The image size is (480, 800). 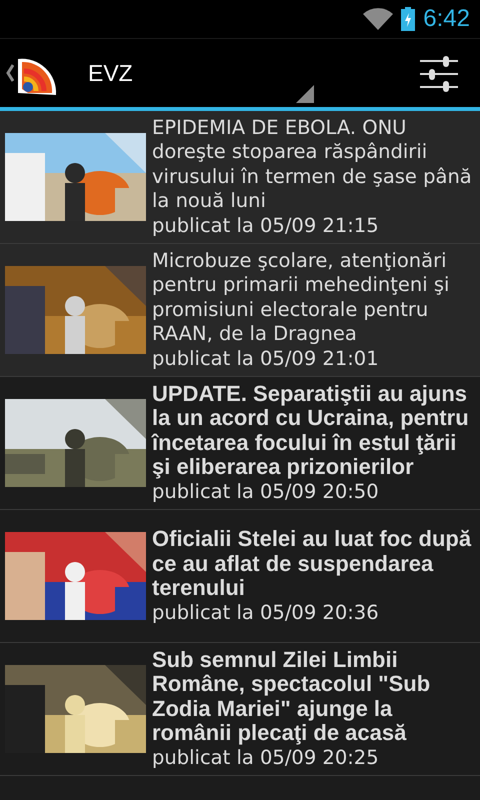 I want to click on article-title: Oficialii Stelei au luat foc după ce au aflat de suspendarea terenului, so click(x=313, y=563).